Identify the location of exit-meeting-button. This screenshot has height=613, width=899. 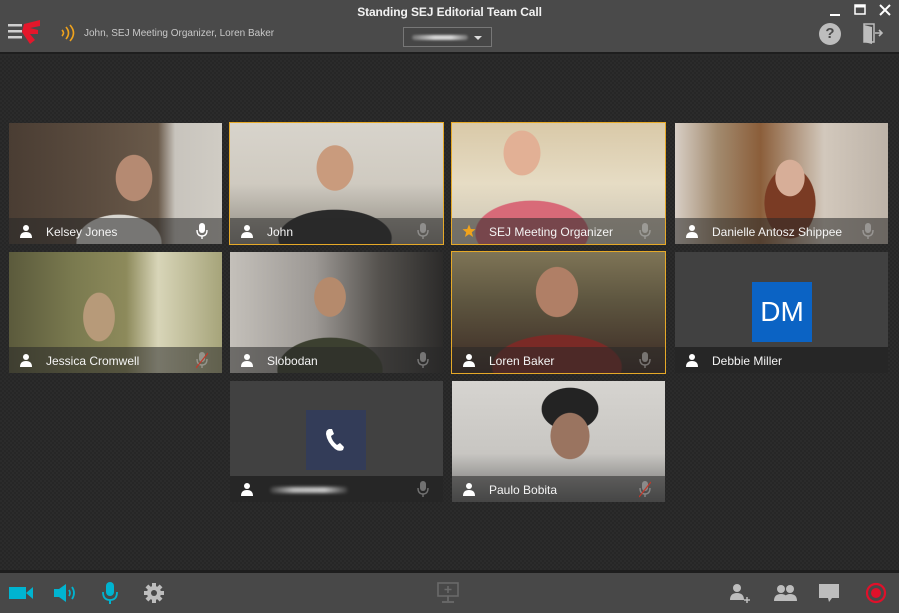
(874, 34).